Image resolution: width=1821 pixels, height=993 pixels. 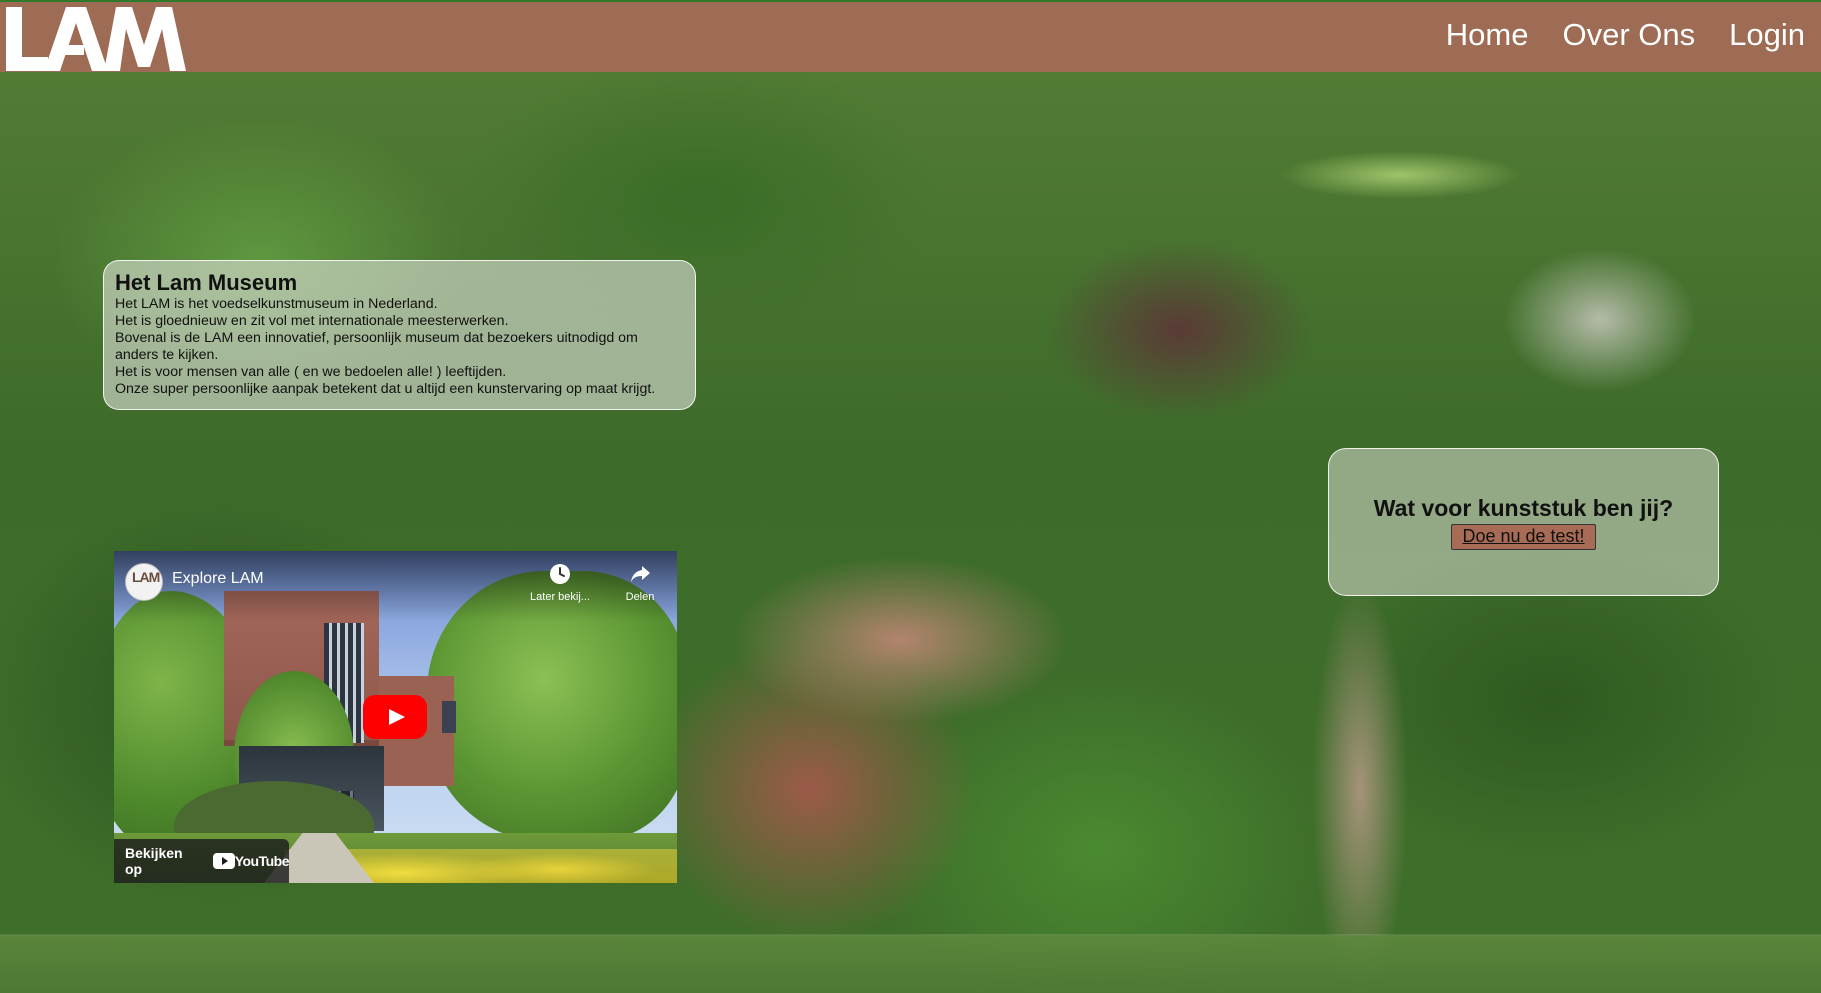 What do you see at coordinates (202, 861) in the screenshot?
I see `watch-on-youtube-button: Bekijken op YouTube` at bounding box center [202, 861].